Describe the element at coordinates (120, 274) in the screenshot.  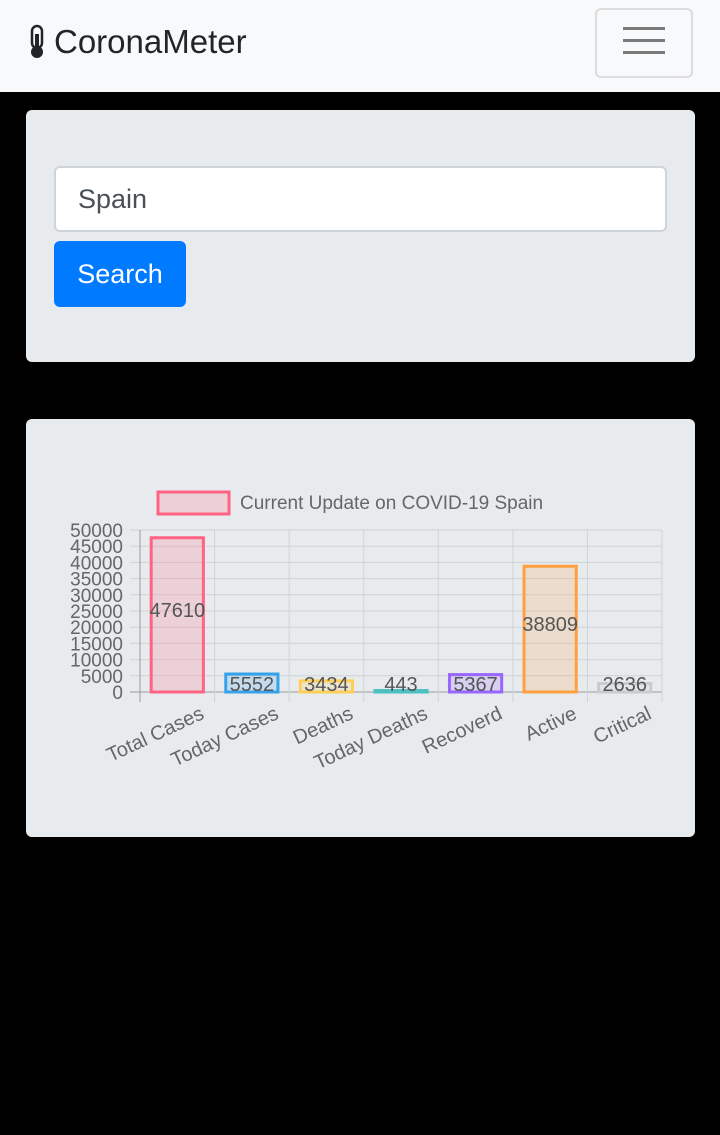
I see `search-button: Search` at that location.